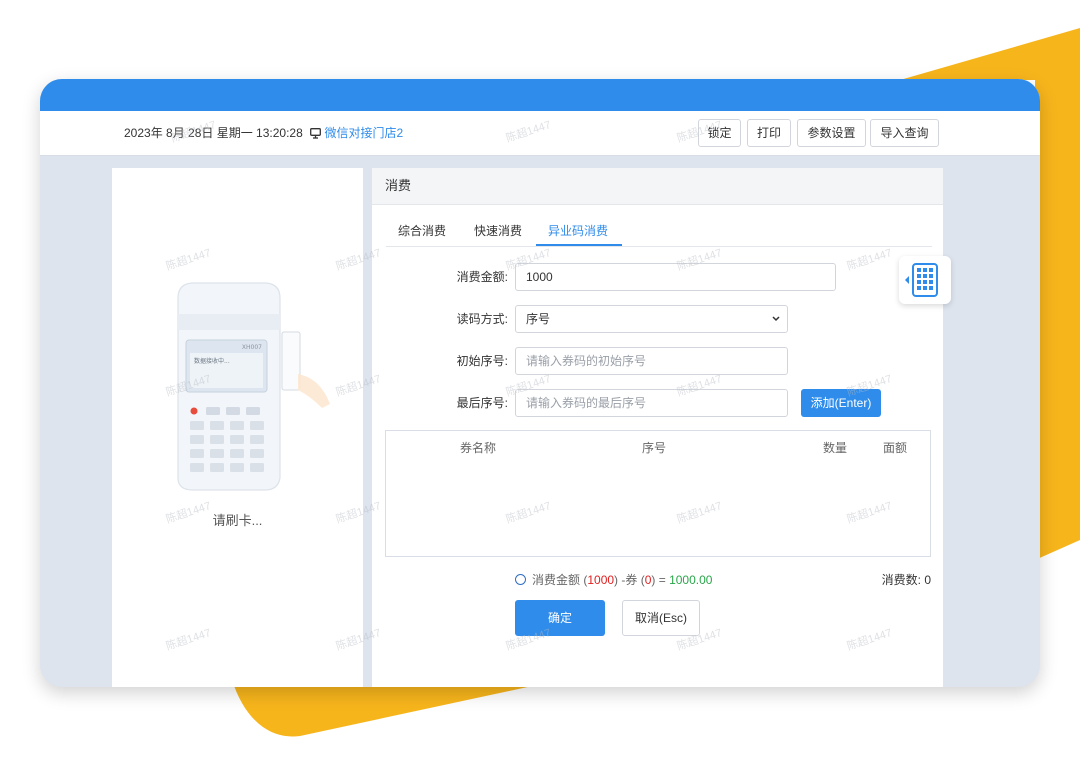 Image resolution: width=1080 pixels, height=777 pixels. Describe the element at coordinates (540, 95) in the screenshot. I see `title-bar` at that location.